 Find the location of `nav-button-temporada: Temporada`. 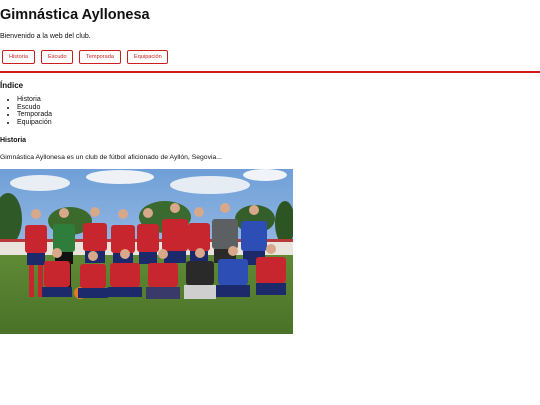

nav-button-temporada: Temporada is located at coordinates (100, 57).